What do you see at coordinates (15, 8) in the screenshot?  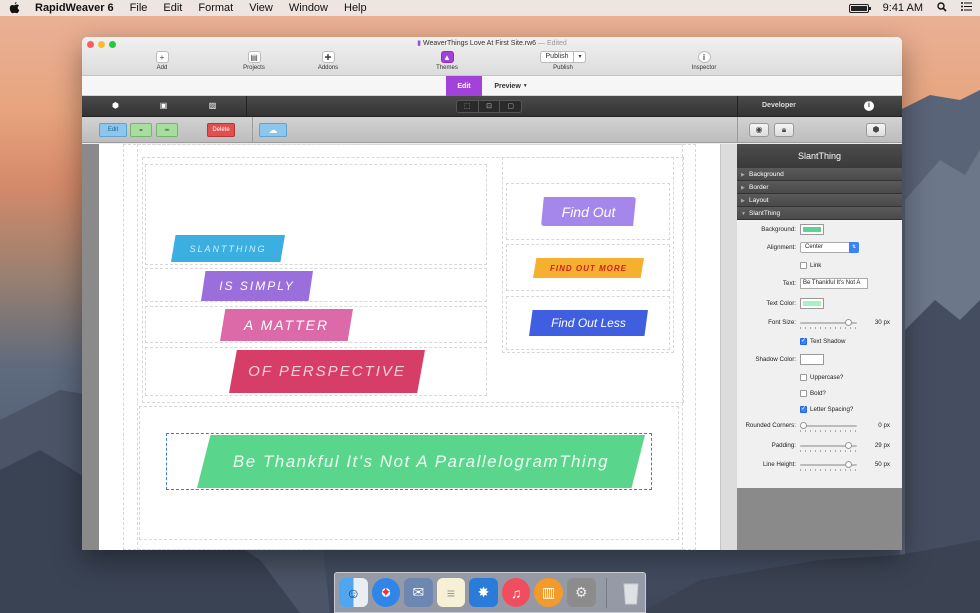 I see `apple-icon` at bounding box center [15, 8].